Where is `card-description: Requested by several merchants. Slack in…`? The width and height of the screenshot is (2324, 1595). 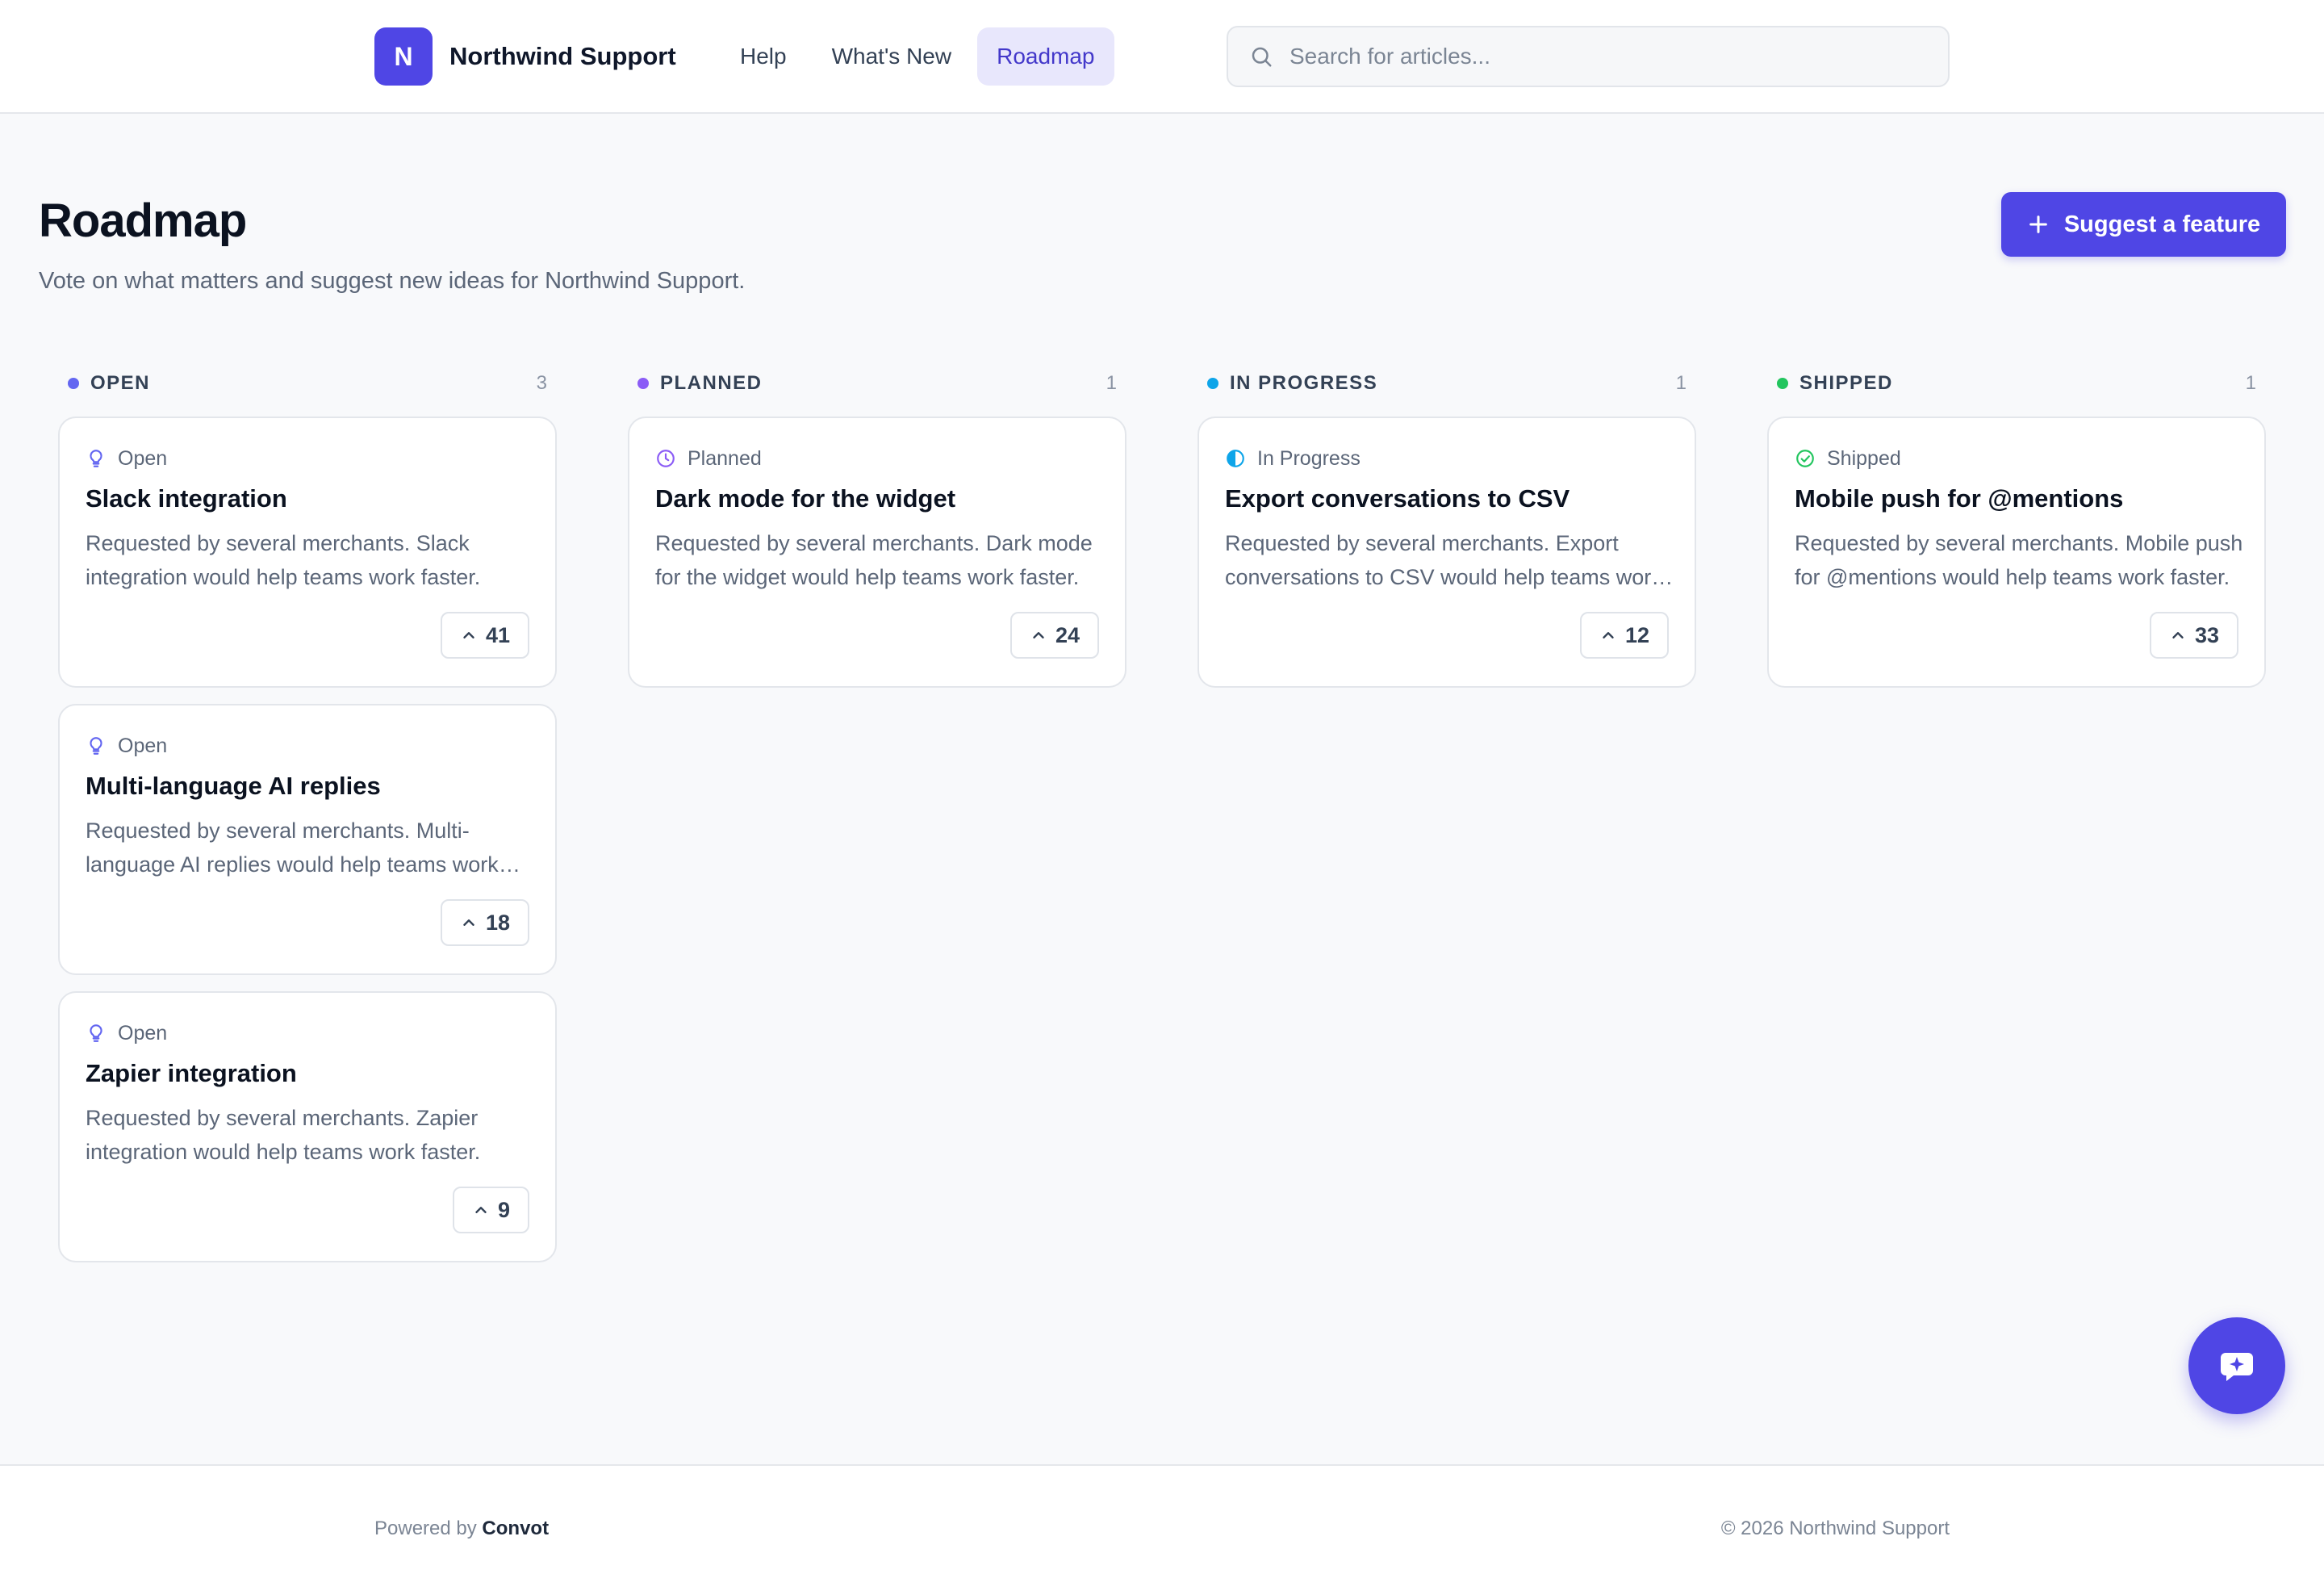 card-description: Requested by several merchants. Slack in… is located at coordinates (284, 560).